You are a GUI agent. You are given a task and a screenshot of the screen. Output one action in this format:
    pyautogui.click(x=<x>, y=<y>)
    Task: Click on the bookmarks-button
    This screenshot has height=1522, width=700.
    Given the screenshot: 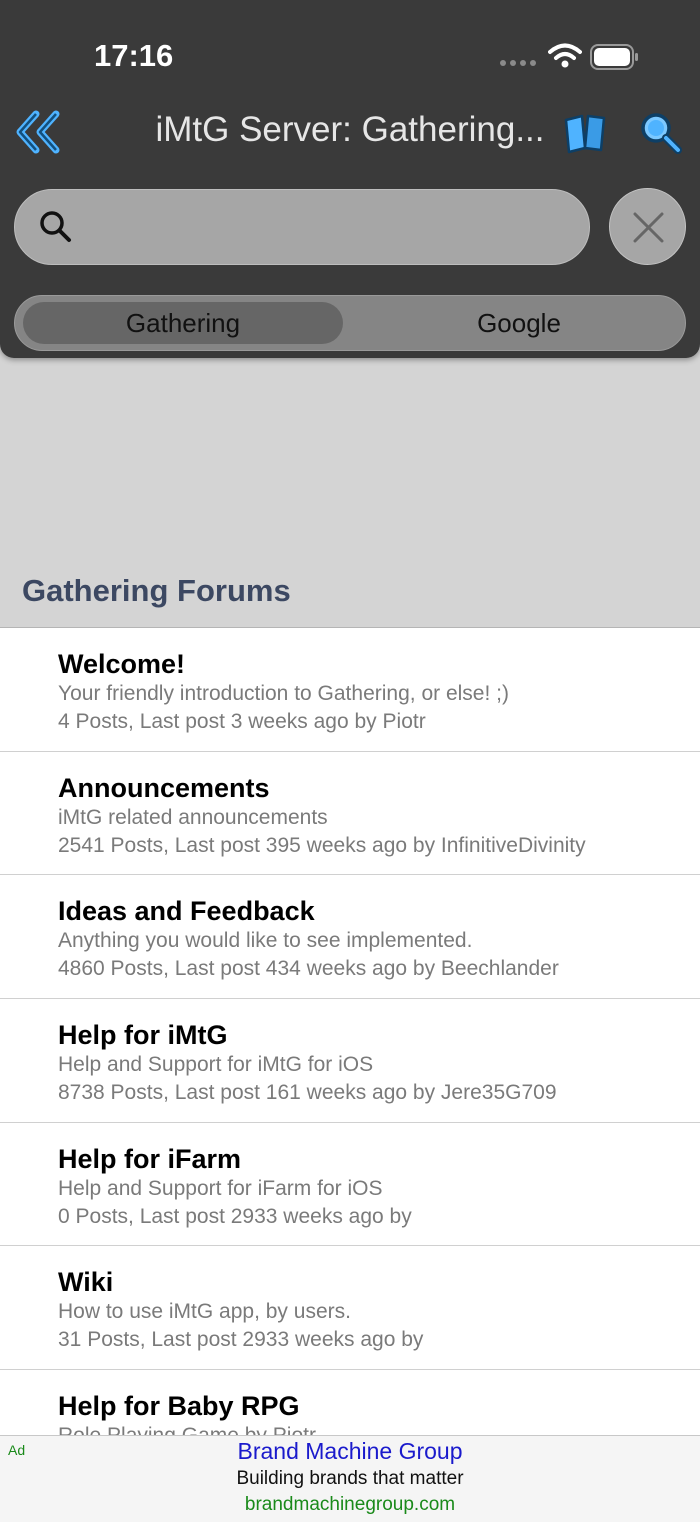 What is the action you would take?
    pyautogui.click(x=585, y=133)
    